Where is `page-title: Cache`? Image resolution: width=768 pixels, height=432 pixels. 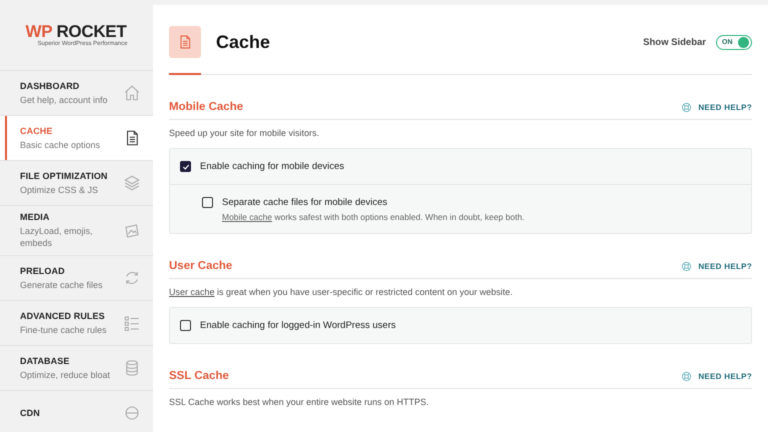
page-title: Cache is located at coordinates (244, 42).